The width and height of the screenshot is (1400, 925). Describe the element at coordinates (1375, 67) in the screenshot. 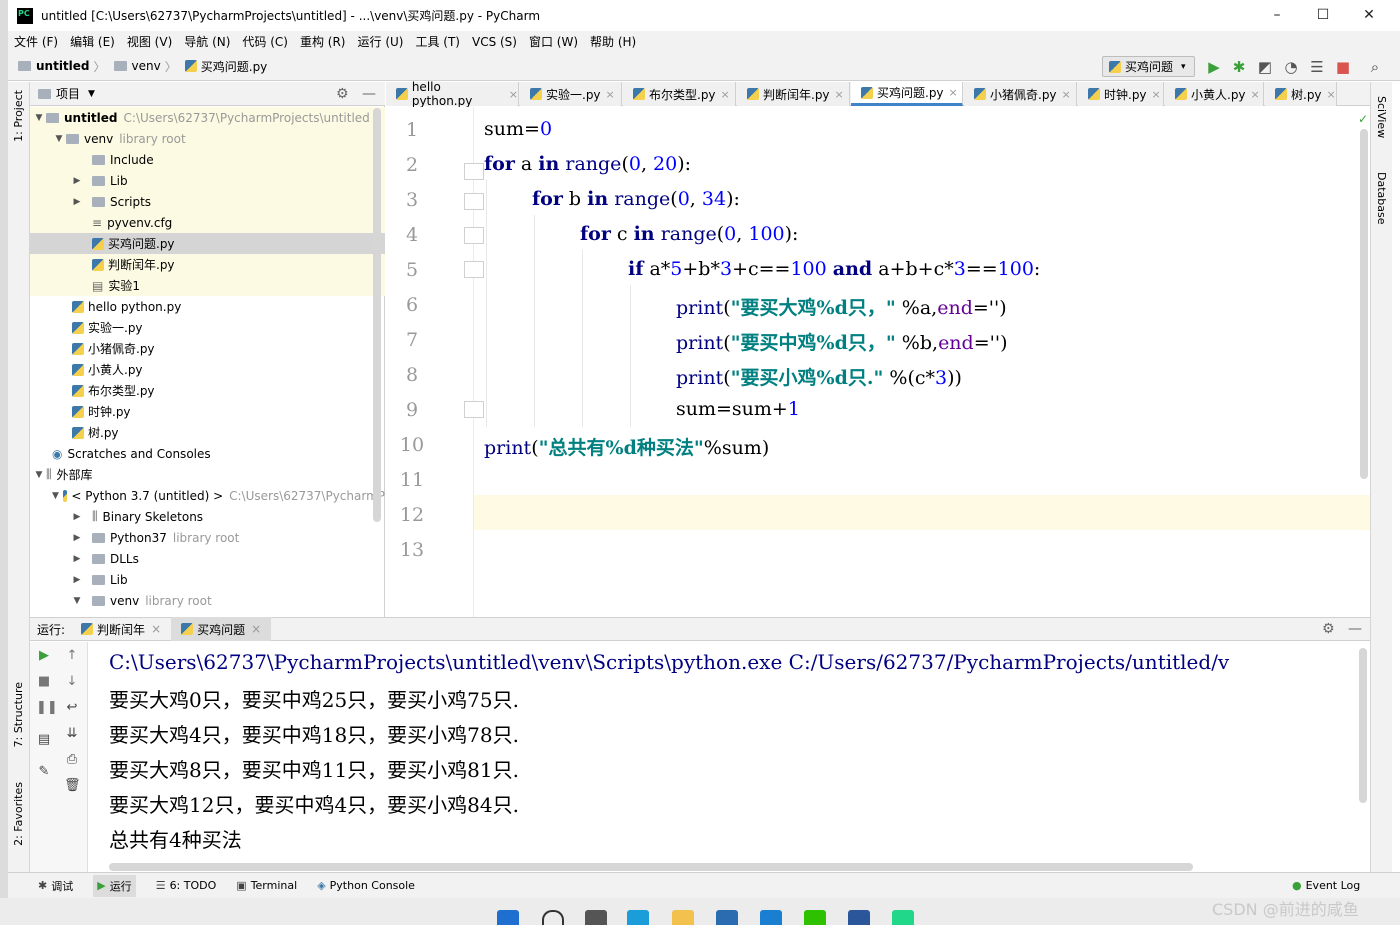

I see `search-icon: ⌕` at that location.